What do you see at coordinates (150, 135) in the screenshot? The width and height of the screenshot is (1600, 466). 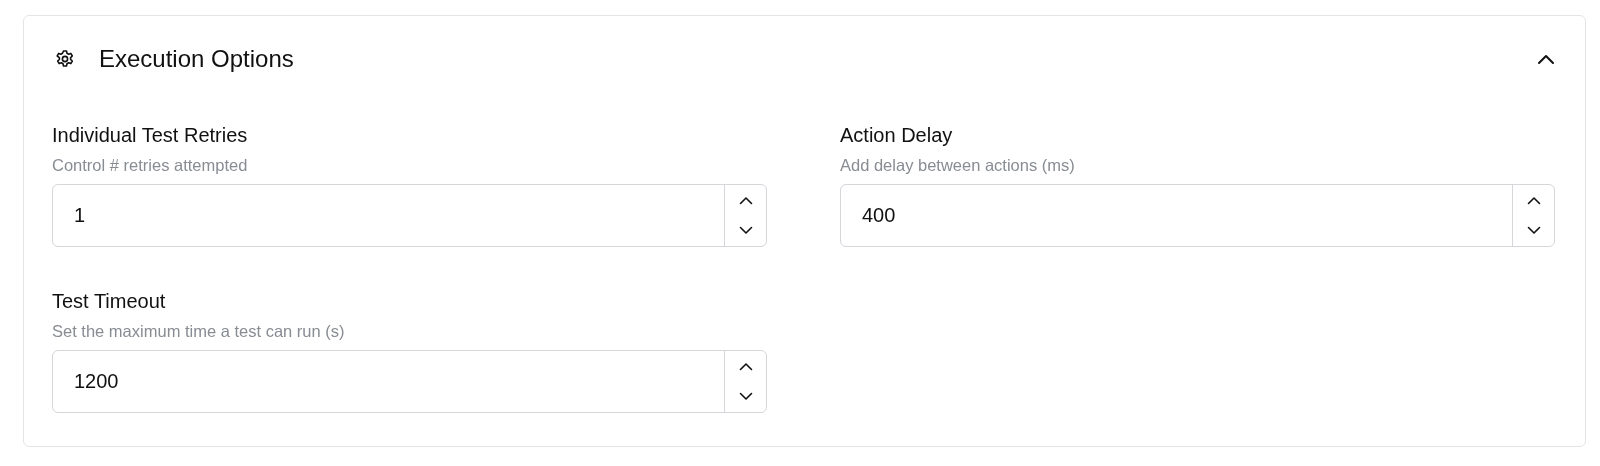 I see `field-label: Individual Test Retries` at bounding box center [150, 135].